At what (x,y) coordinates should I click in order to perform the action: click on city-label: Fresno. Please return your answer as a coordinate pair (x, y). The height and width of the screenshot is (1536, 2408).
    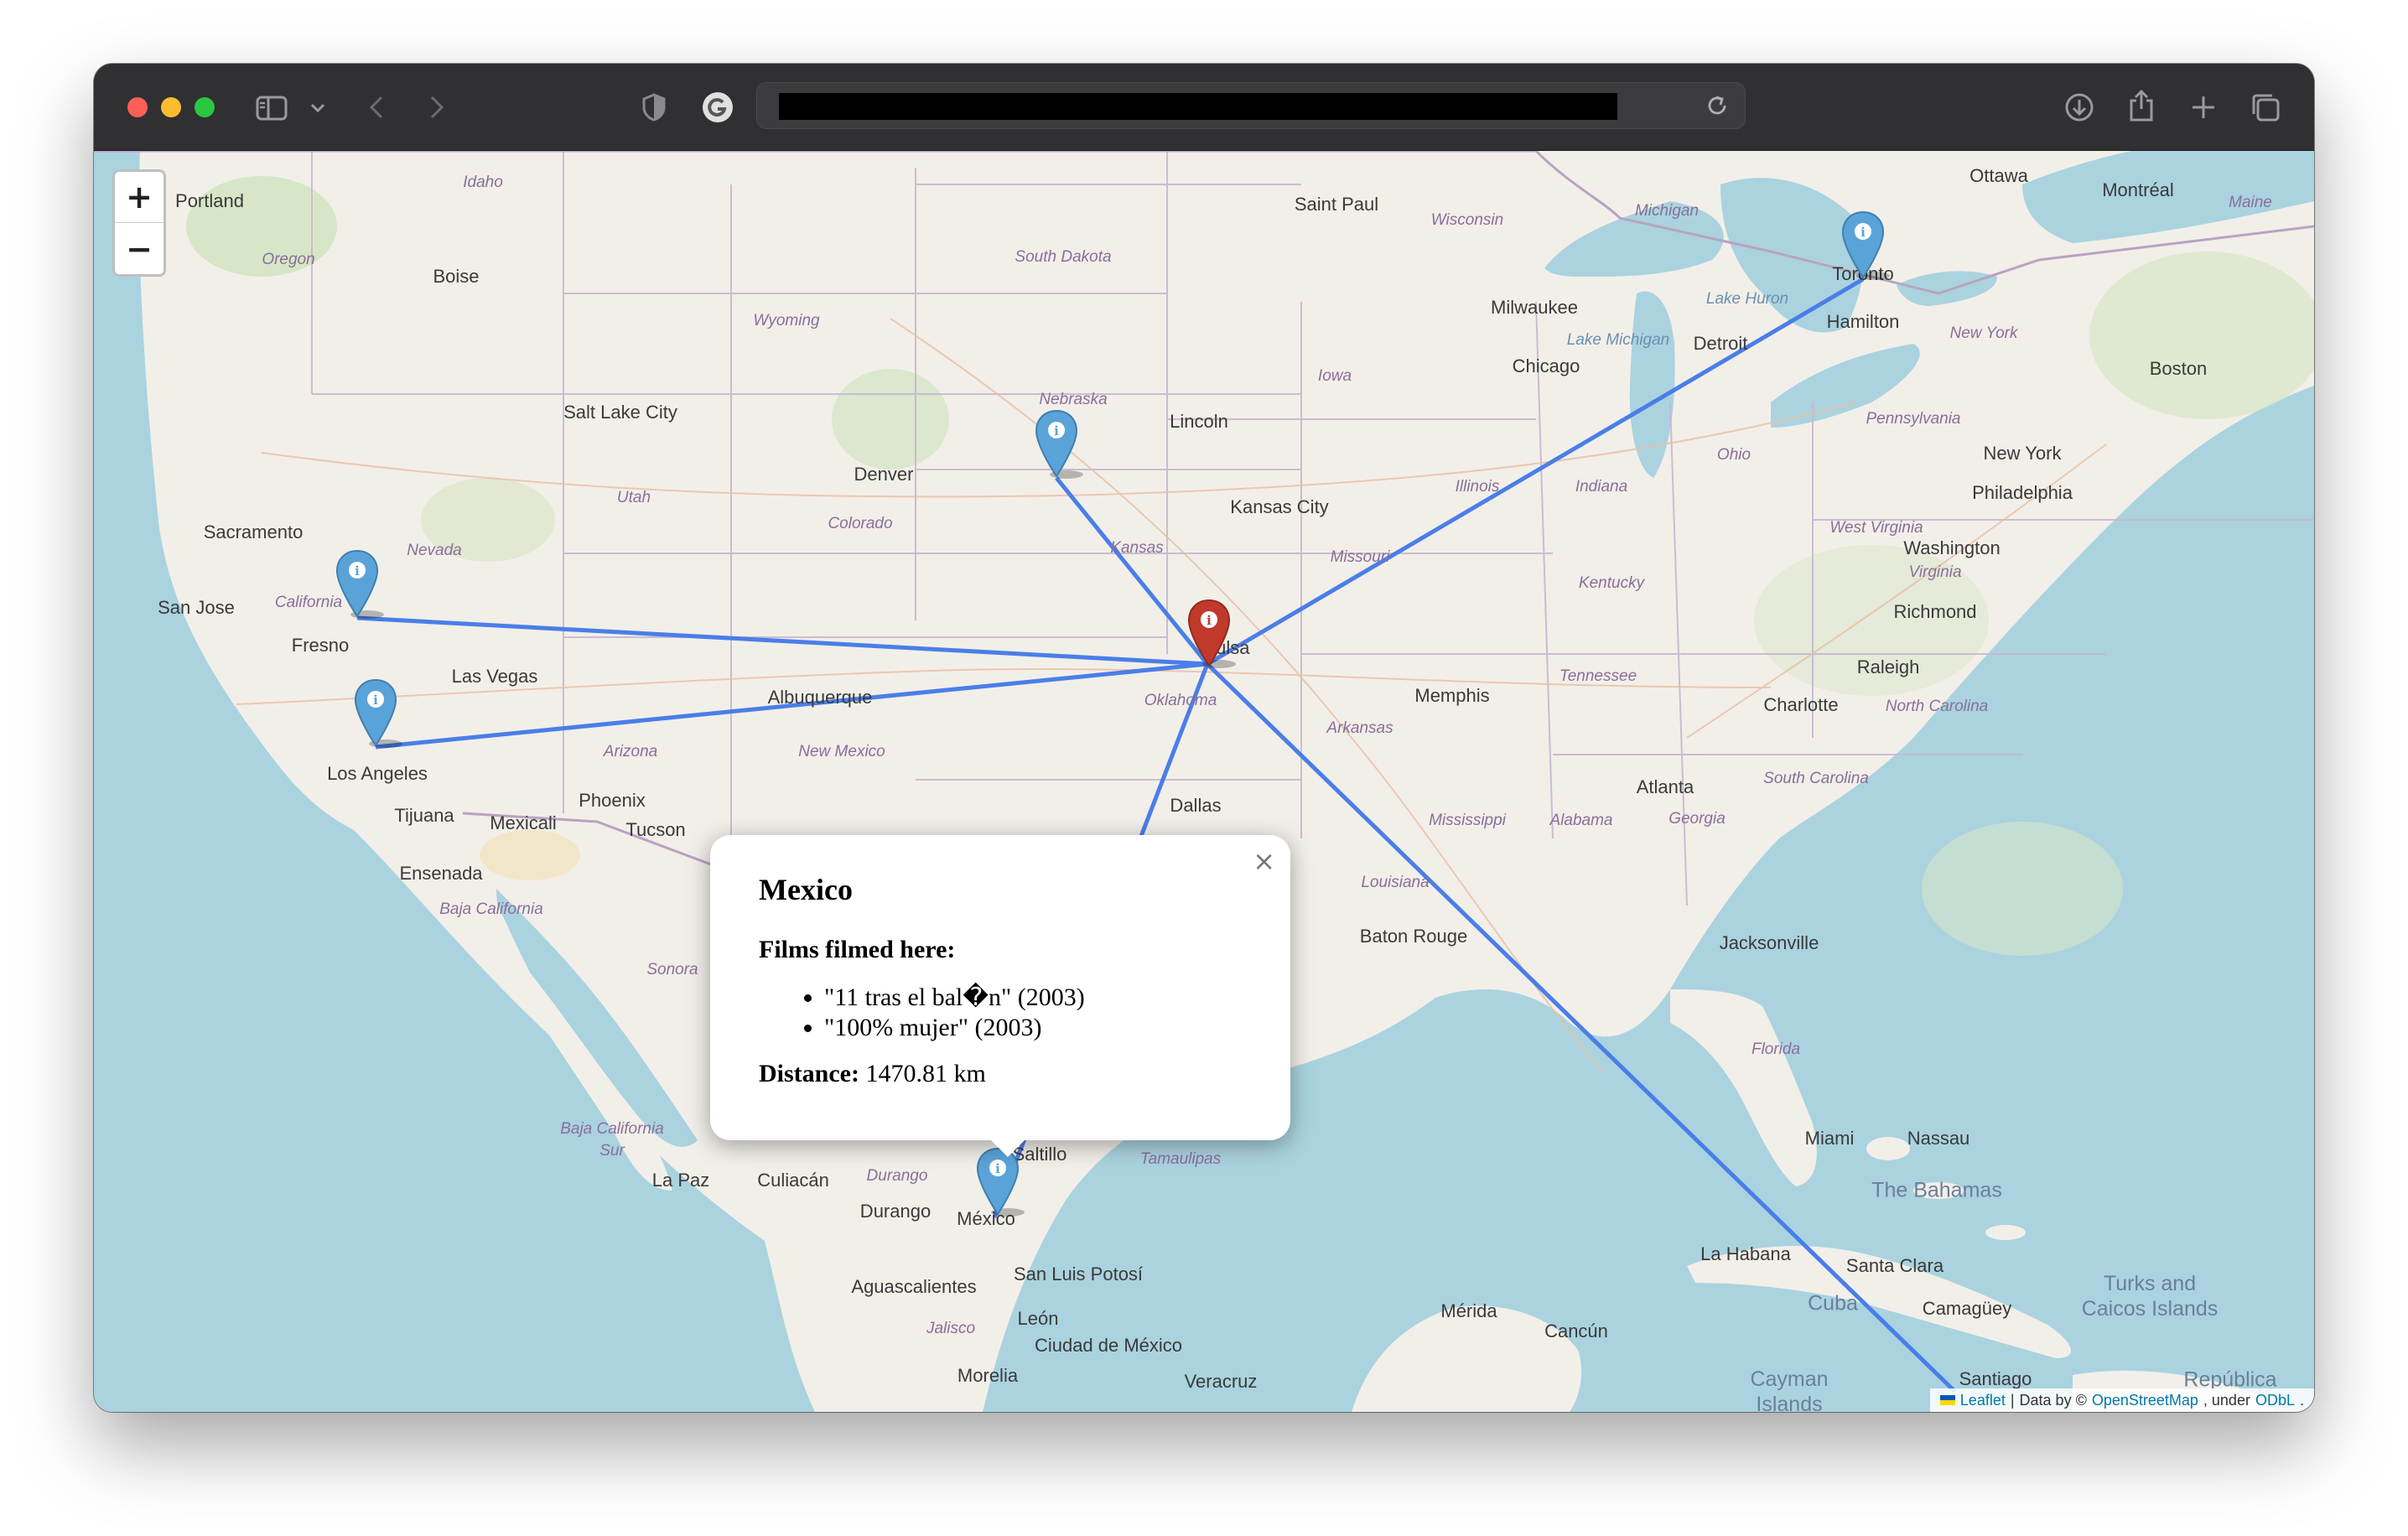
    Looking at the image, I should click on (320, 645).